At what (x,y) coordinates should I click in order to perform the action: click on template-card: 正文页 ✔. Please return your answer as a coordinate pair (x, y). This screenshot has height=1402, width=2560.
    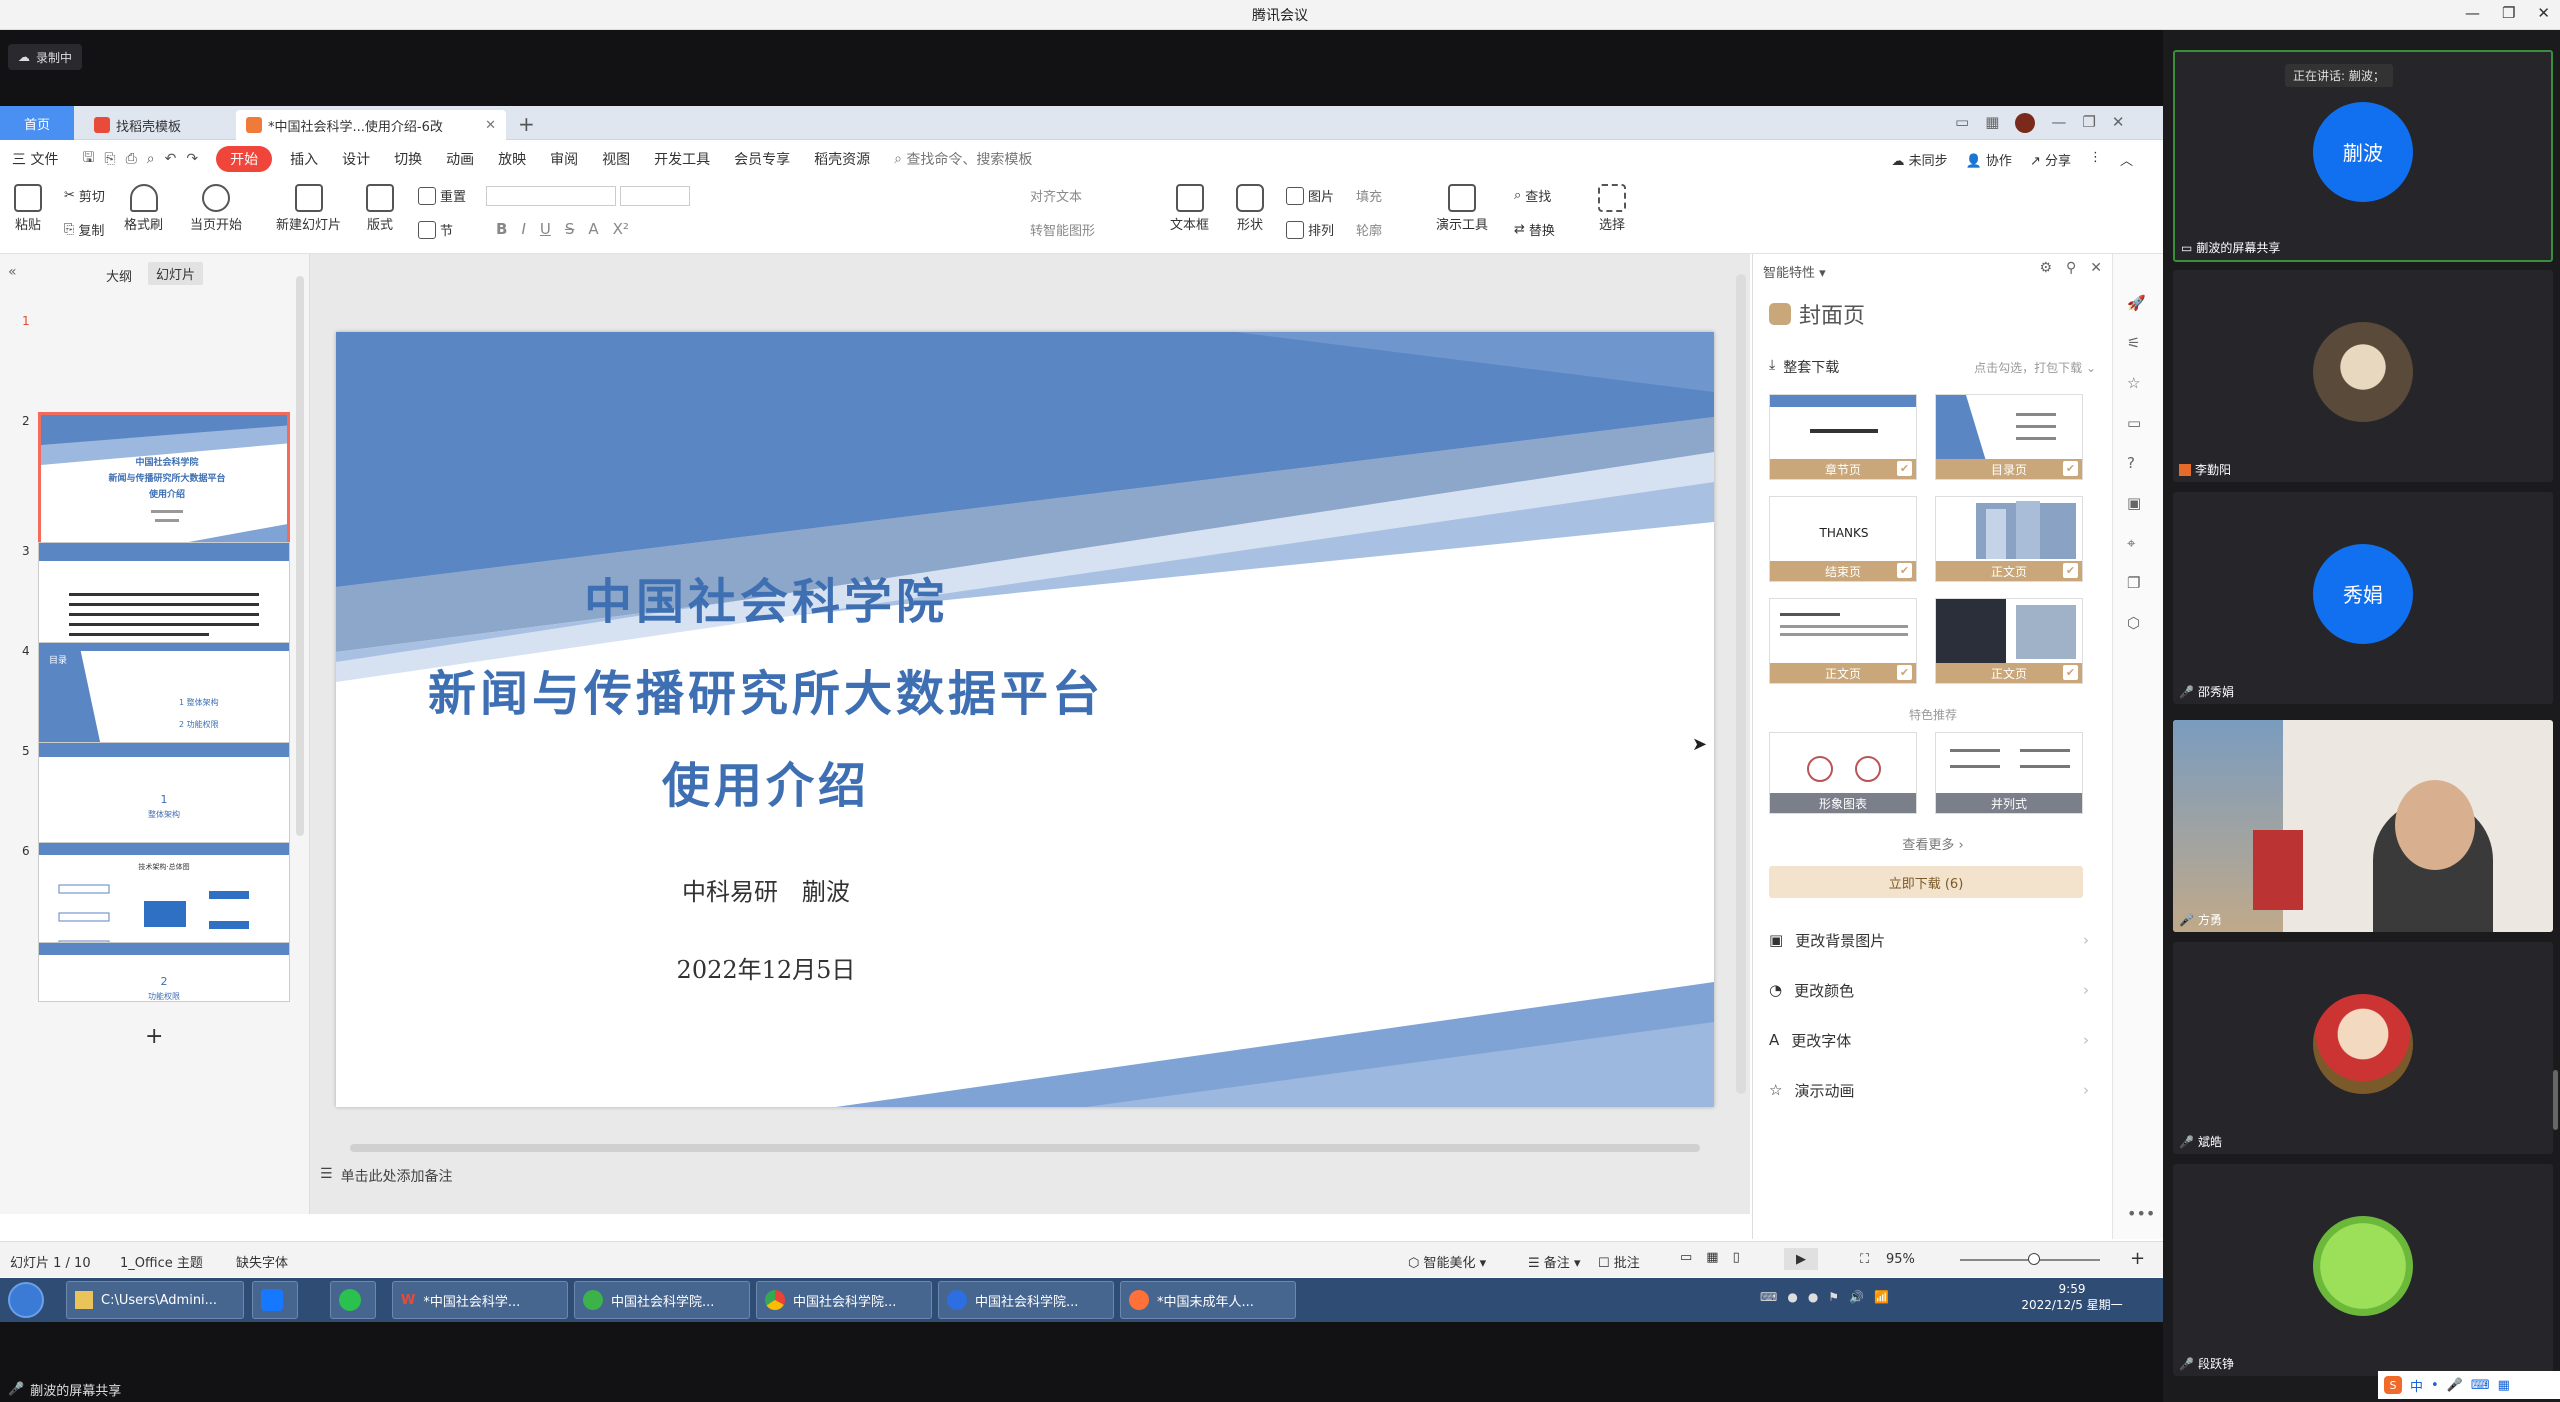
    Looking at the image, I should click on (2009, 641).